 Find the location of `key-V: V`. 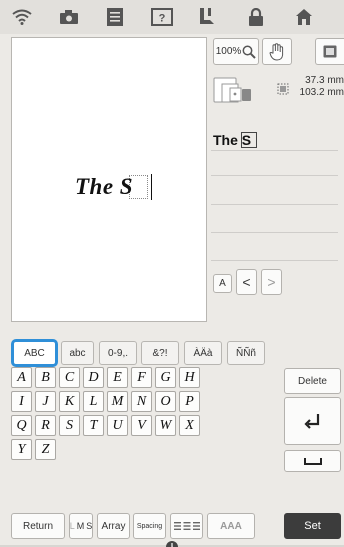

key-V: V is located at coordinates (141, 425).